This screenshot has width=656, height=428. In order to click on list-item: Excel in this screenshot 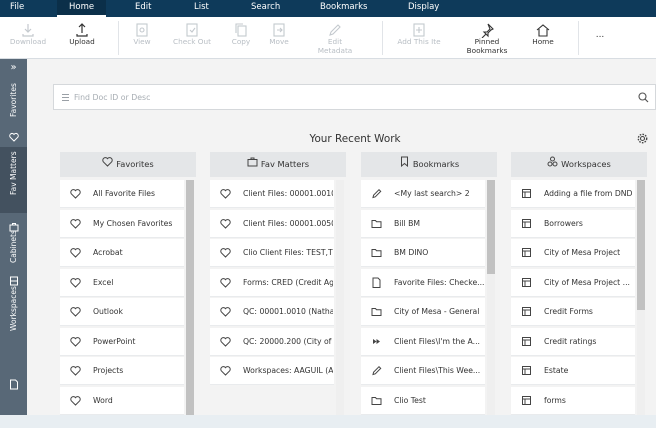, I will do `click(122, 282)`.